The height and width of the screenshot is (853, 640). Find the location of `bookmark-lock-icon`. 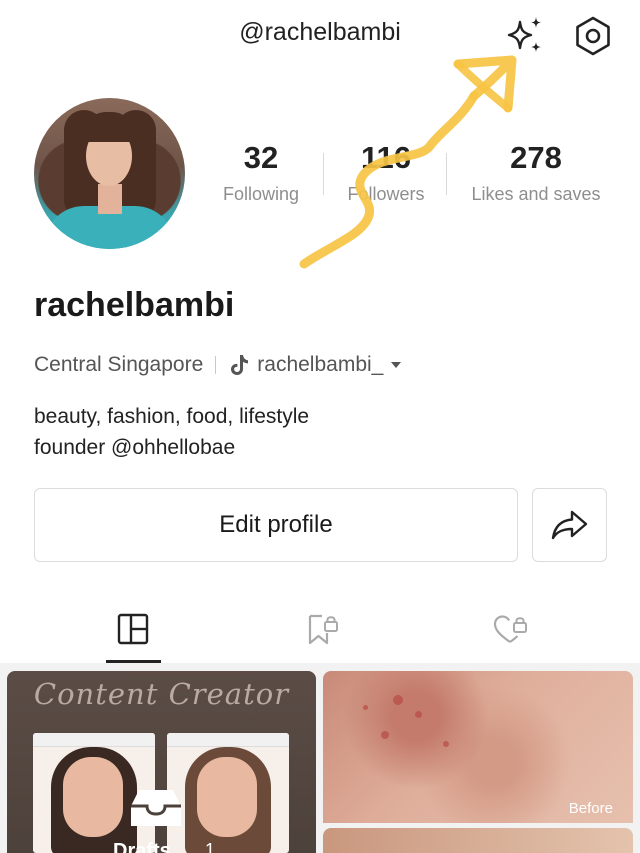

bookmark-lock-icon is located at coordinates (323, 629).